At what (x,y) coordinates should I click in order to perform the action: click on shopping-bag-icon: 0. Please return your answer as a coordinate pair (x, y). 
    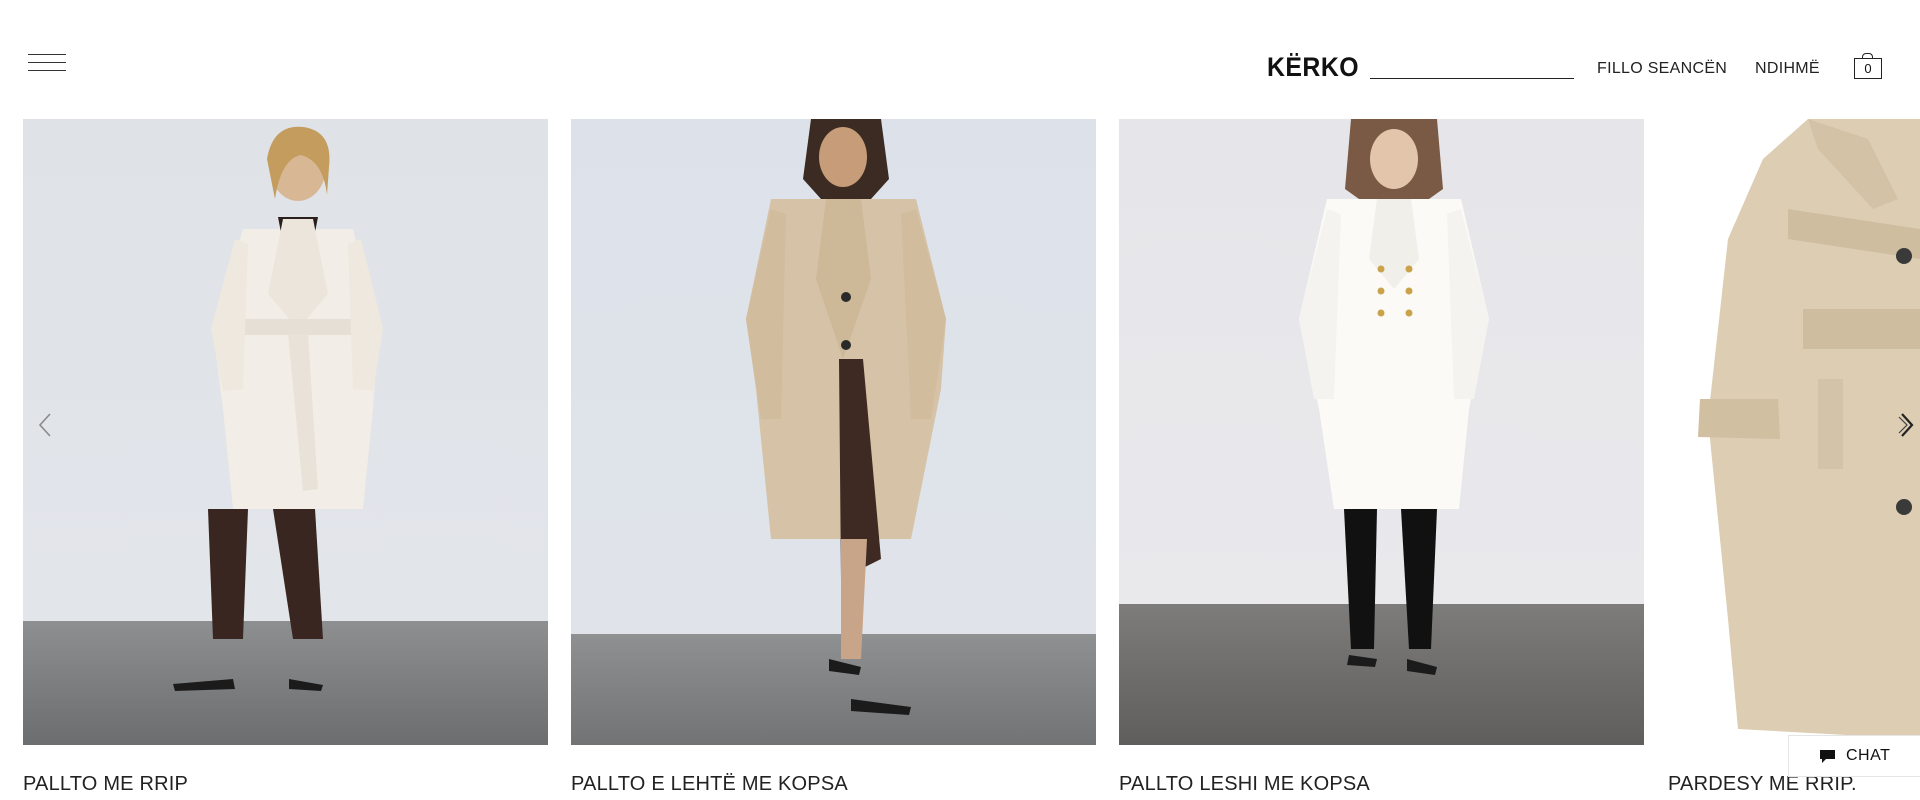
    Looking at the image, I should click on (1868, 66).